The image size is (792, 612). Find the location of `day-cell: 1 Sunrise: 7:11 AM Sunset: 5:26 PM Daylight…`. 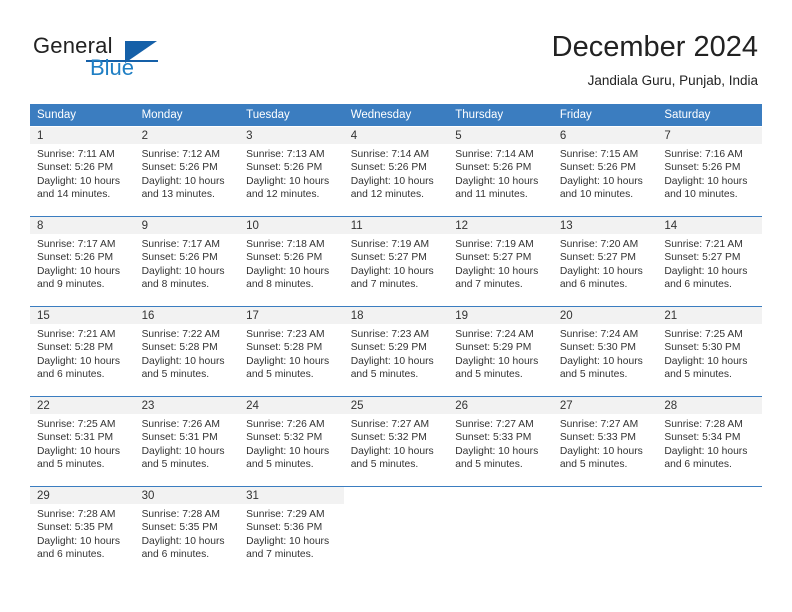

day-cell: 1 Sunrise: 7:11 AM Sunset: 5:26 PM Daylight… is located at coordinates (82, 171).